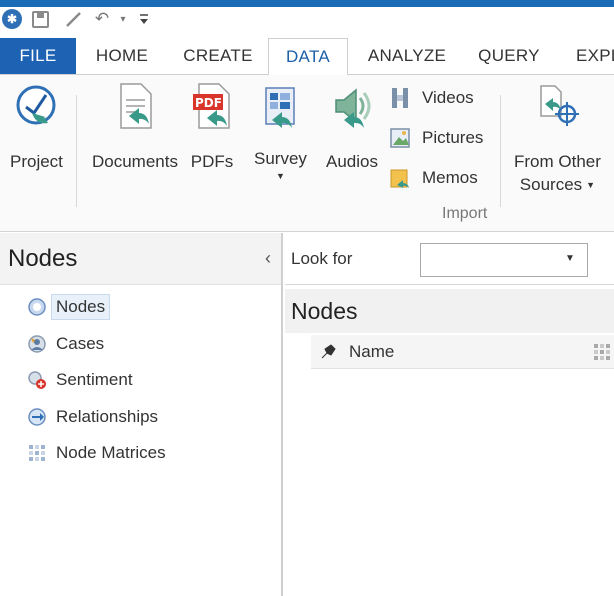  I want to click on tree-item-label: Sentiment, so click(94, 380).